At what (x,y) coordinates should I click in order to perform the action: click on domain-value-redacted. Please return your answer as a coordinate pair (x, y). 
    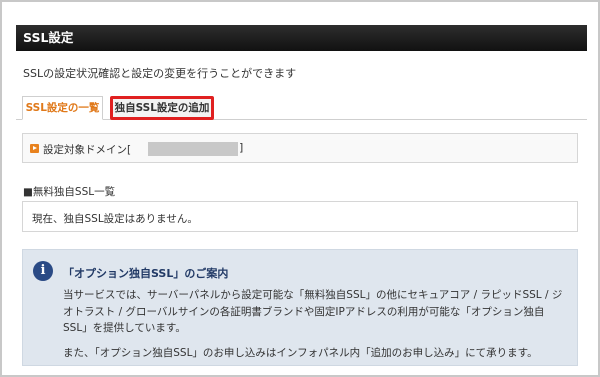
    Looking at the image, I should click on (193, 149).